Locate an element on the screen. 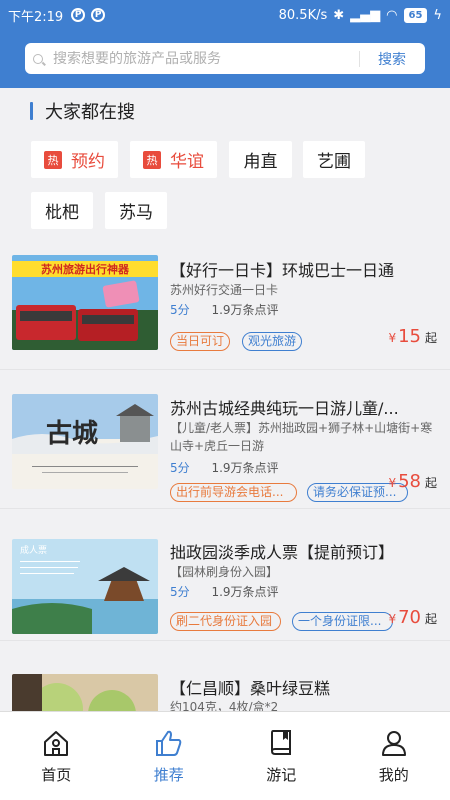 The height and width of the screenshot is (800, 450). price-value: 70 is located at coordinates (409, 617).